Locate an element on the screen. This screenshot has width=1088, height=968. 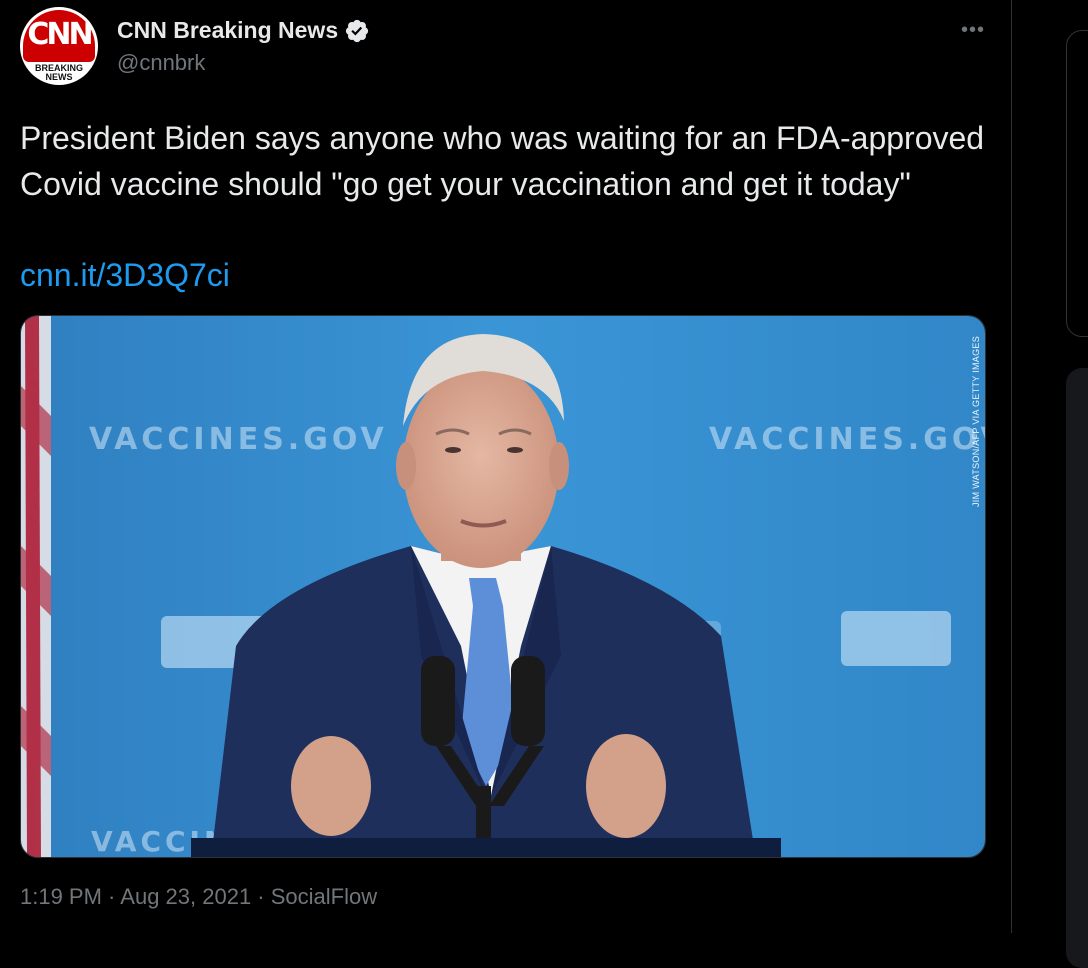
tweet-link: cnn.it/3D3Q7ci is located at coordinates (125, 275).